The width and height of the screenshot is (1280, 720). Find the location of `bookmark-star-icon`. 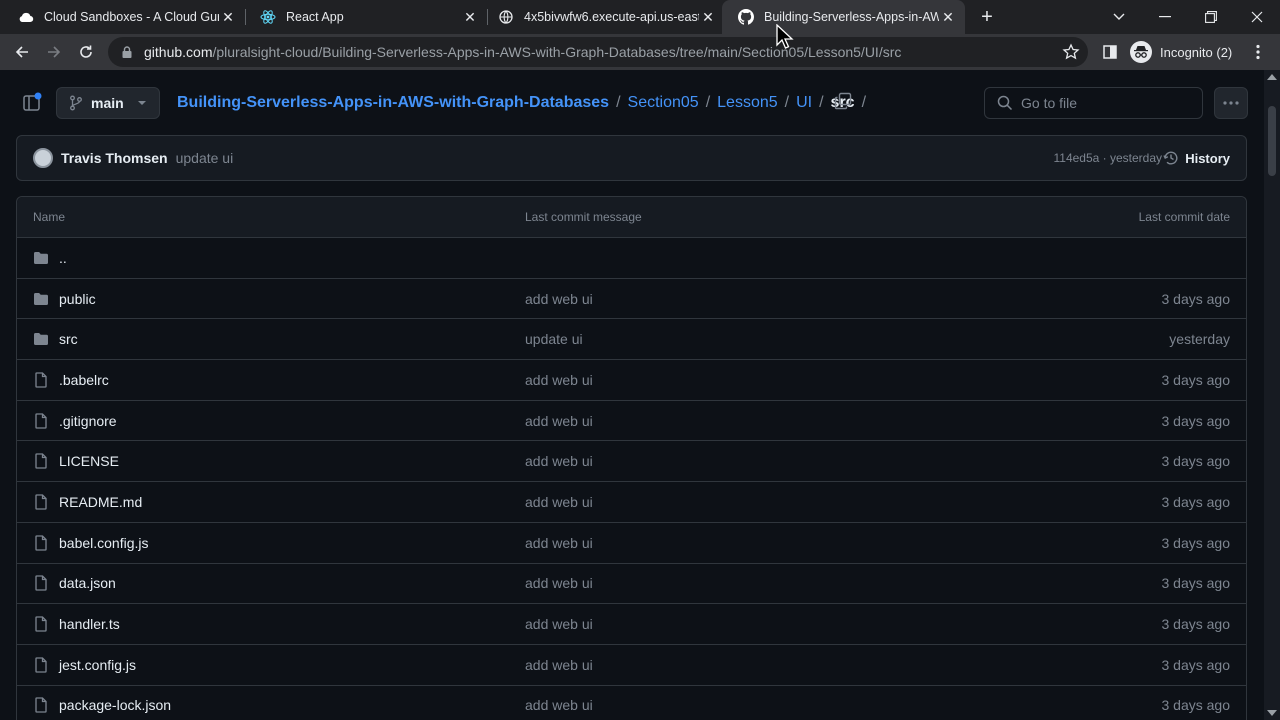

bookmark-star-icon is located at coordinates (1071, 52).